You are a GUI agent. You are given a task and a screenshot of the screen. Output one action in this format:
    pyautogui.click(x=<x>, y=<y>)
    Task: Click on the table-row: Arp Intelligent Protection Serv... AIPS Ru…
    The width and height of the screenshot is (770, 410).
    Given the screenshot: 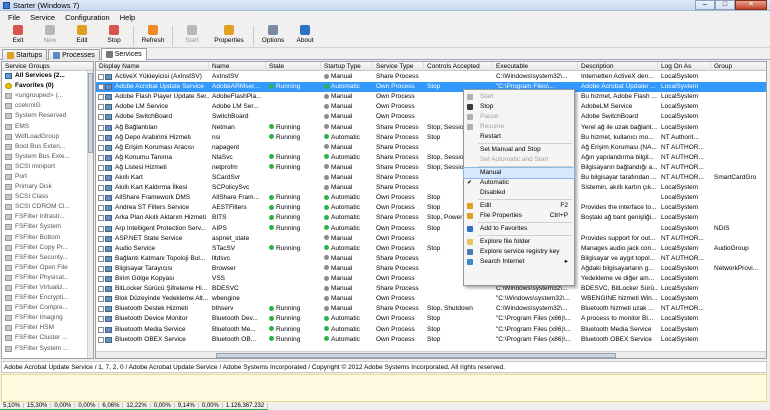 What is the action you would take?
    pyautogui.click(x=431, y=229)
    